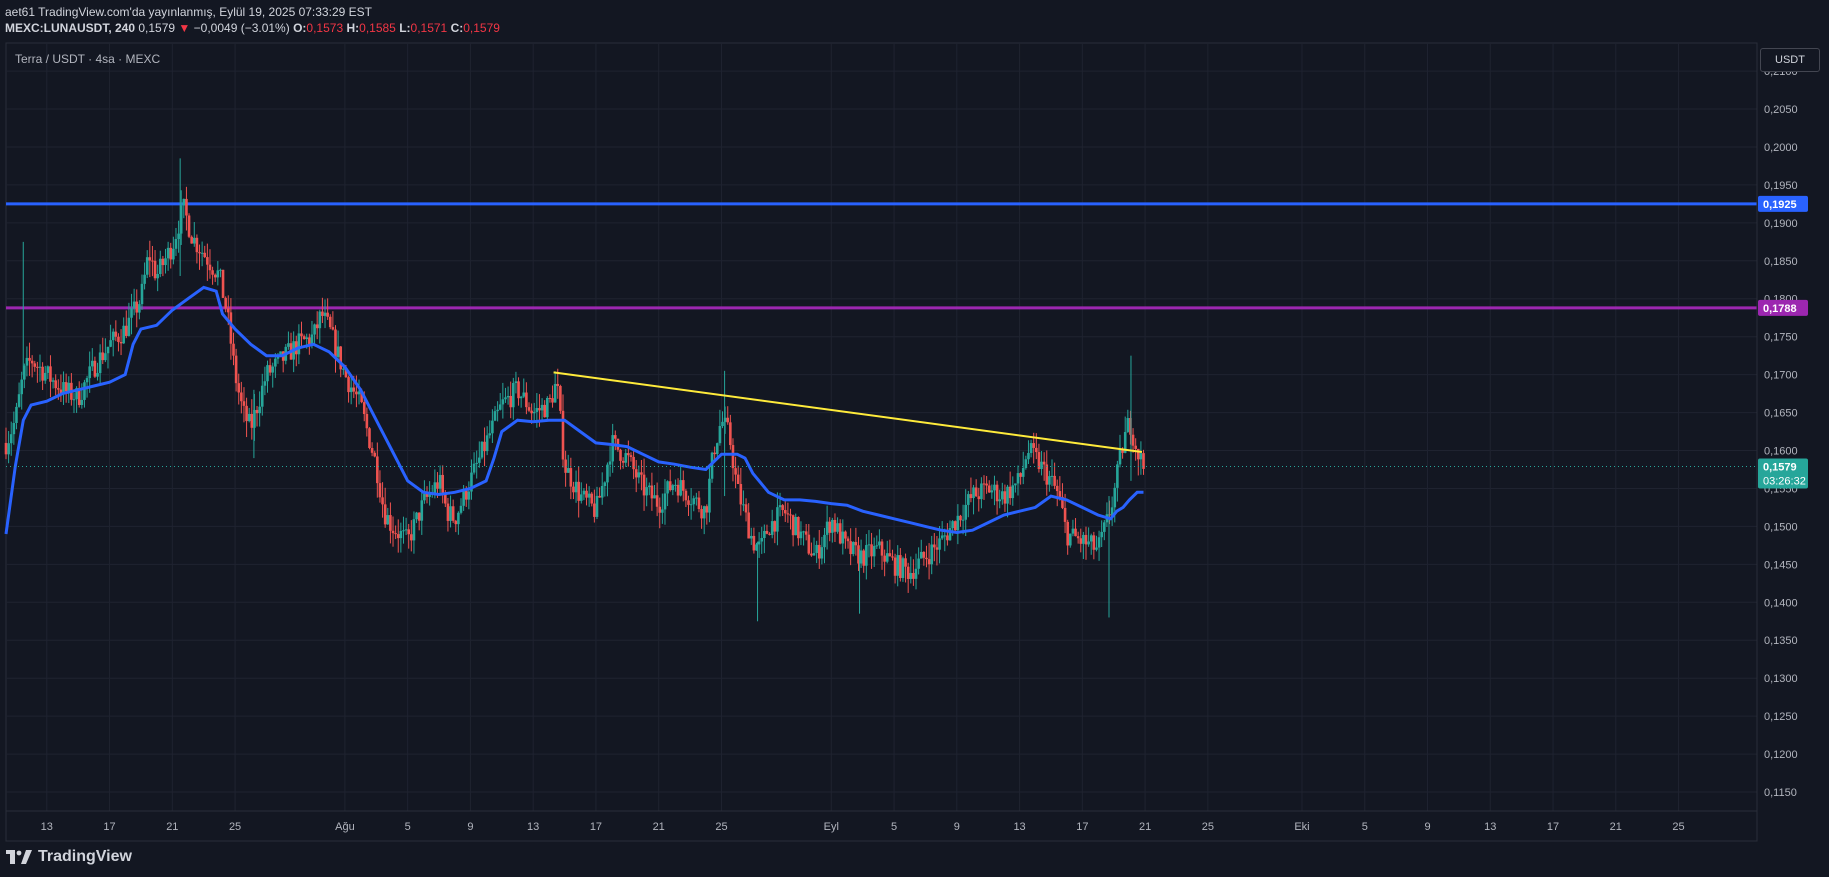  I want to click on currency-button: USDT, so click(1790, 60).